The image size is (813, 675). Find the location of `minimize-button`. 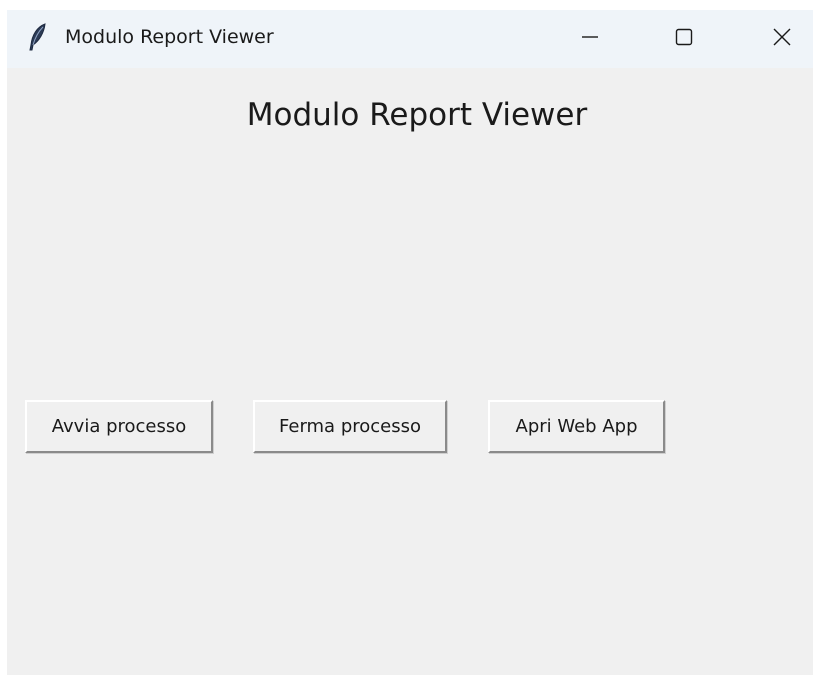

minimize-button is located at coordinates (590, 39).